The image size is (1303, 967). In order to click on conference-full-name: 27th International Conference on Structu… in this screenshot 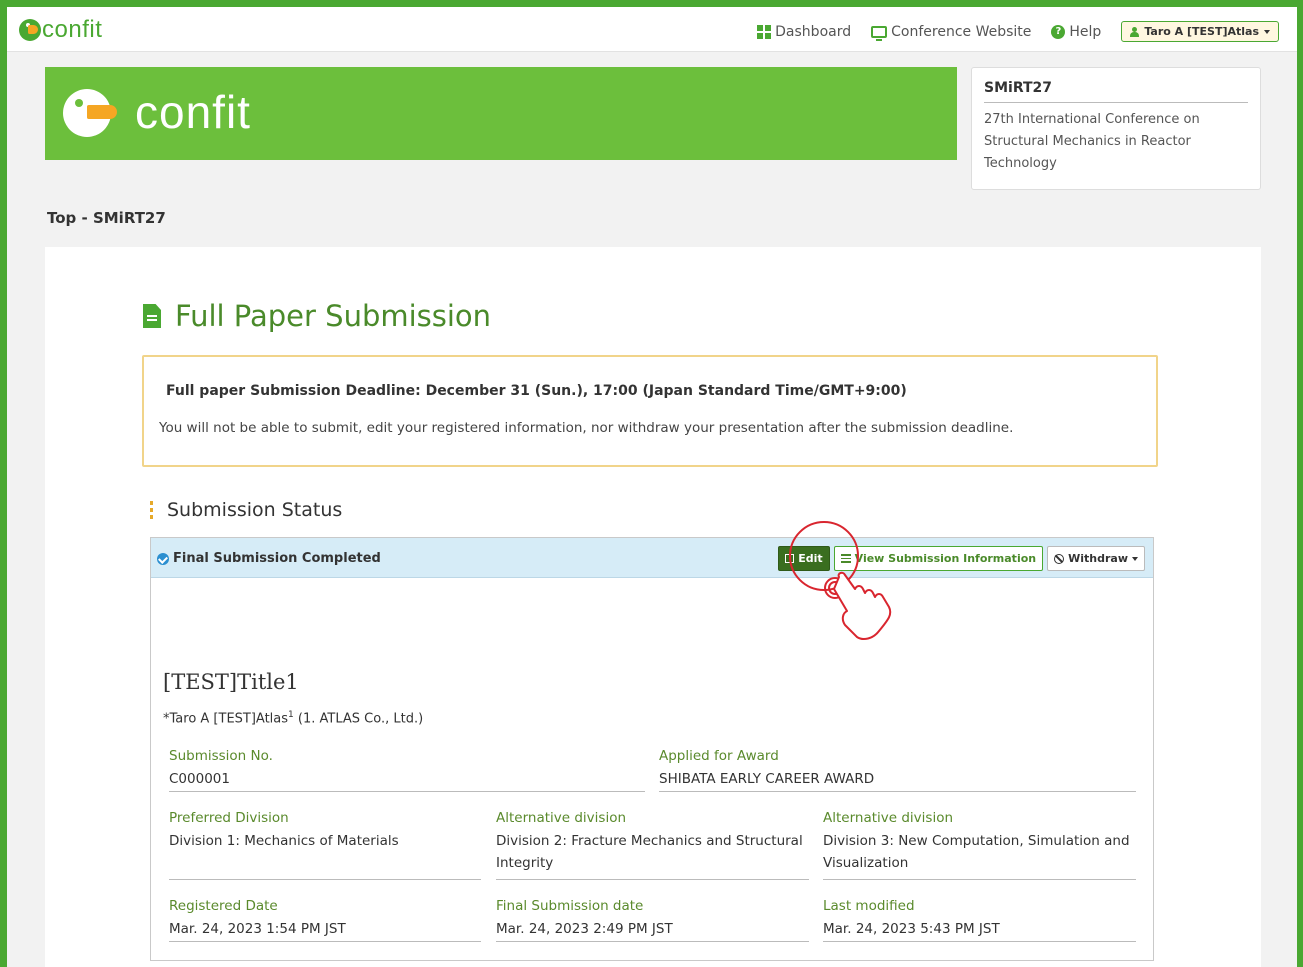, I will do `click(1092, 141)`.